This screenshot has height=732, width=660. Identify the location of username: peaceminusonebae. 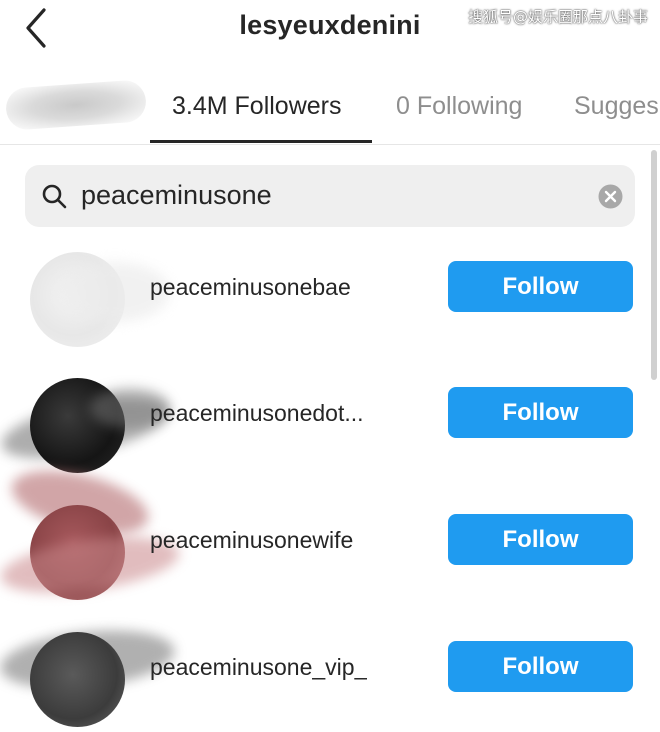
(250, 287).